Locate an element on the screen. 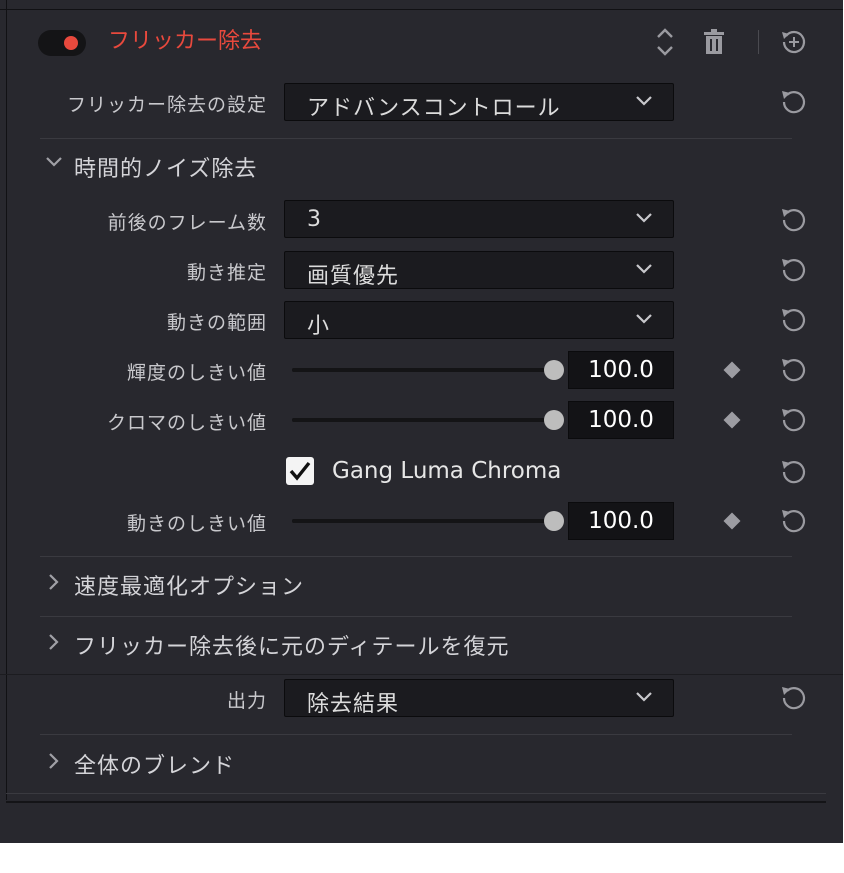  settings-label: フリッカー除去の設定 is located at coordinates (166, 105).